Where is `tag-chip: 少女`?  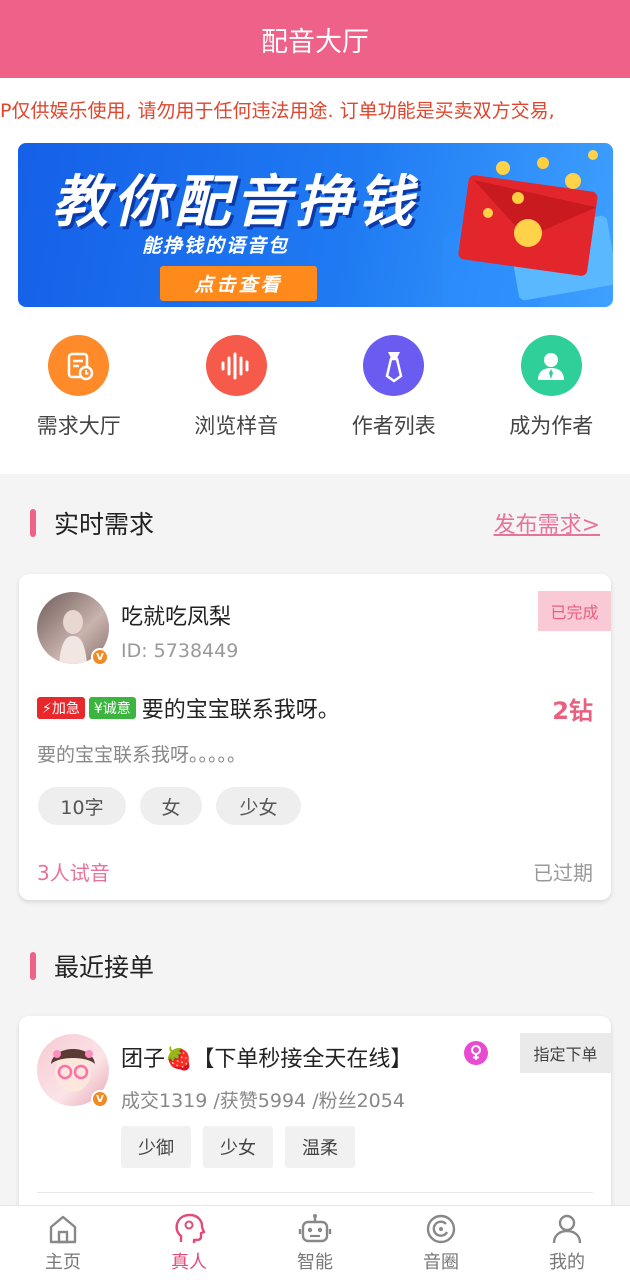
tag-chip: 少女 is located at coordinates (258, 806).